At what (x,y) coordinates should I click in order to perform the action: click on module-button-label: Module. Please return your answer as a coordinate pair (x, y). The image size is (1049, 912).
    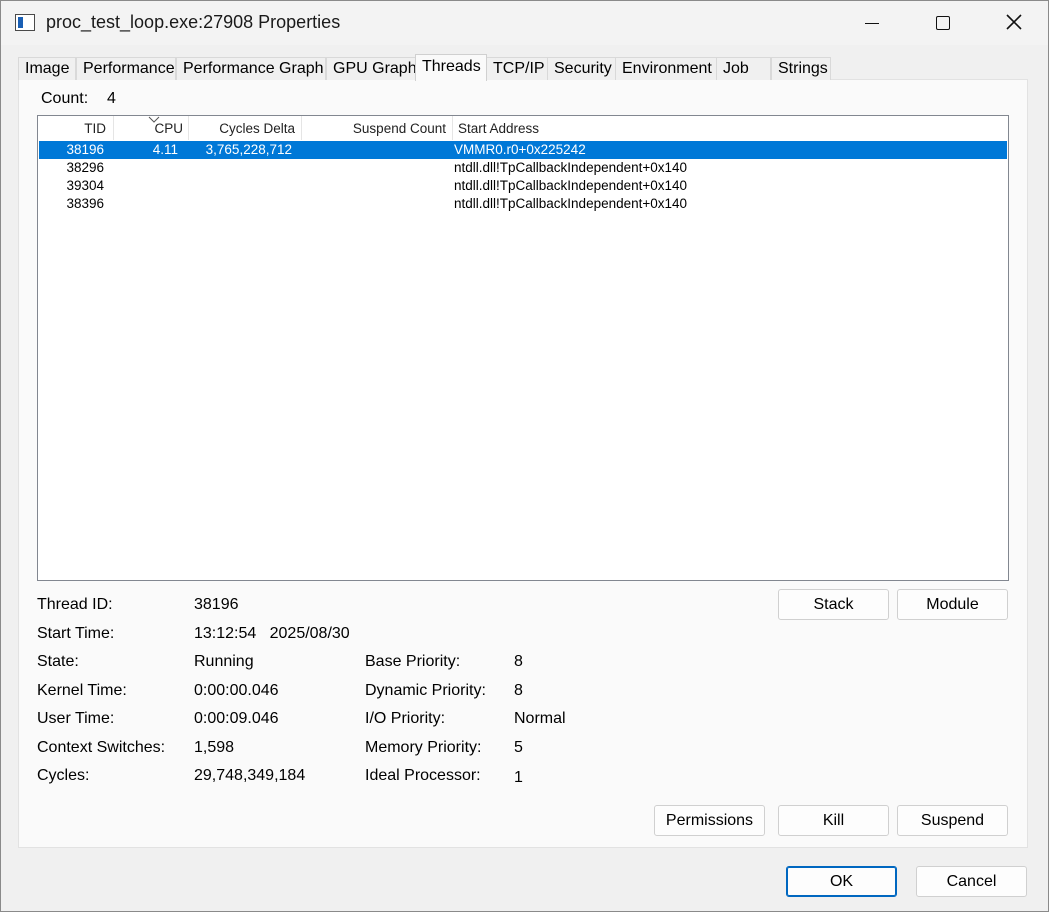
    Looking at the image, I should click on (952, 604).